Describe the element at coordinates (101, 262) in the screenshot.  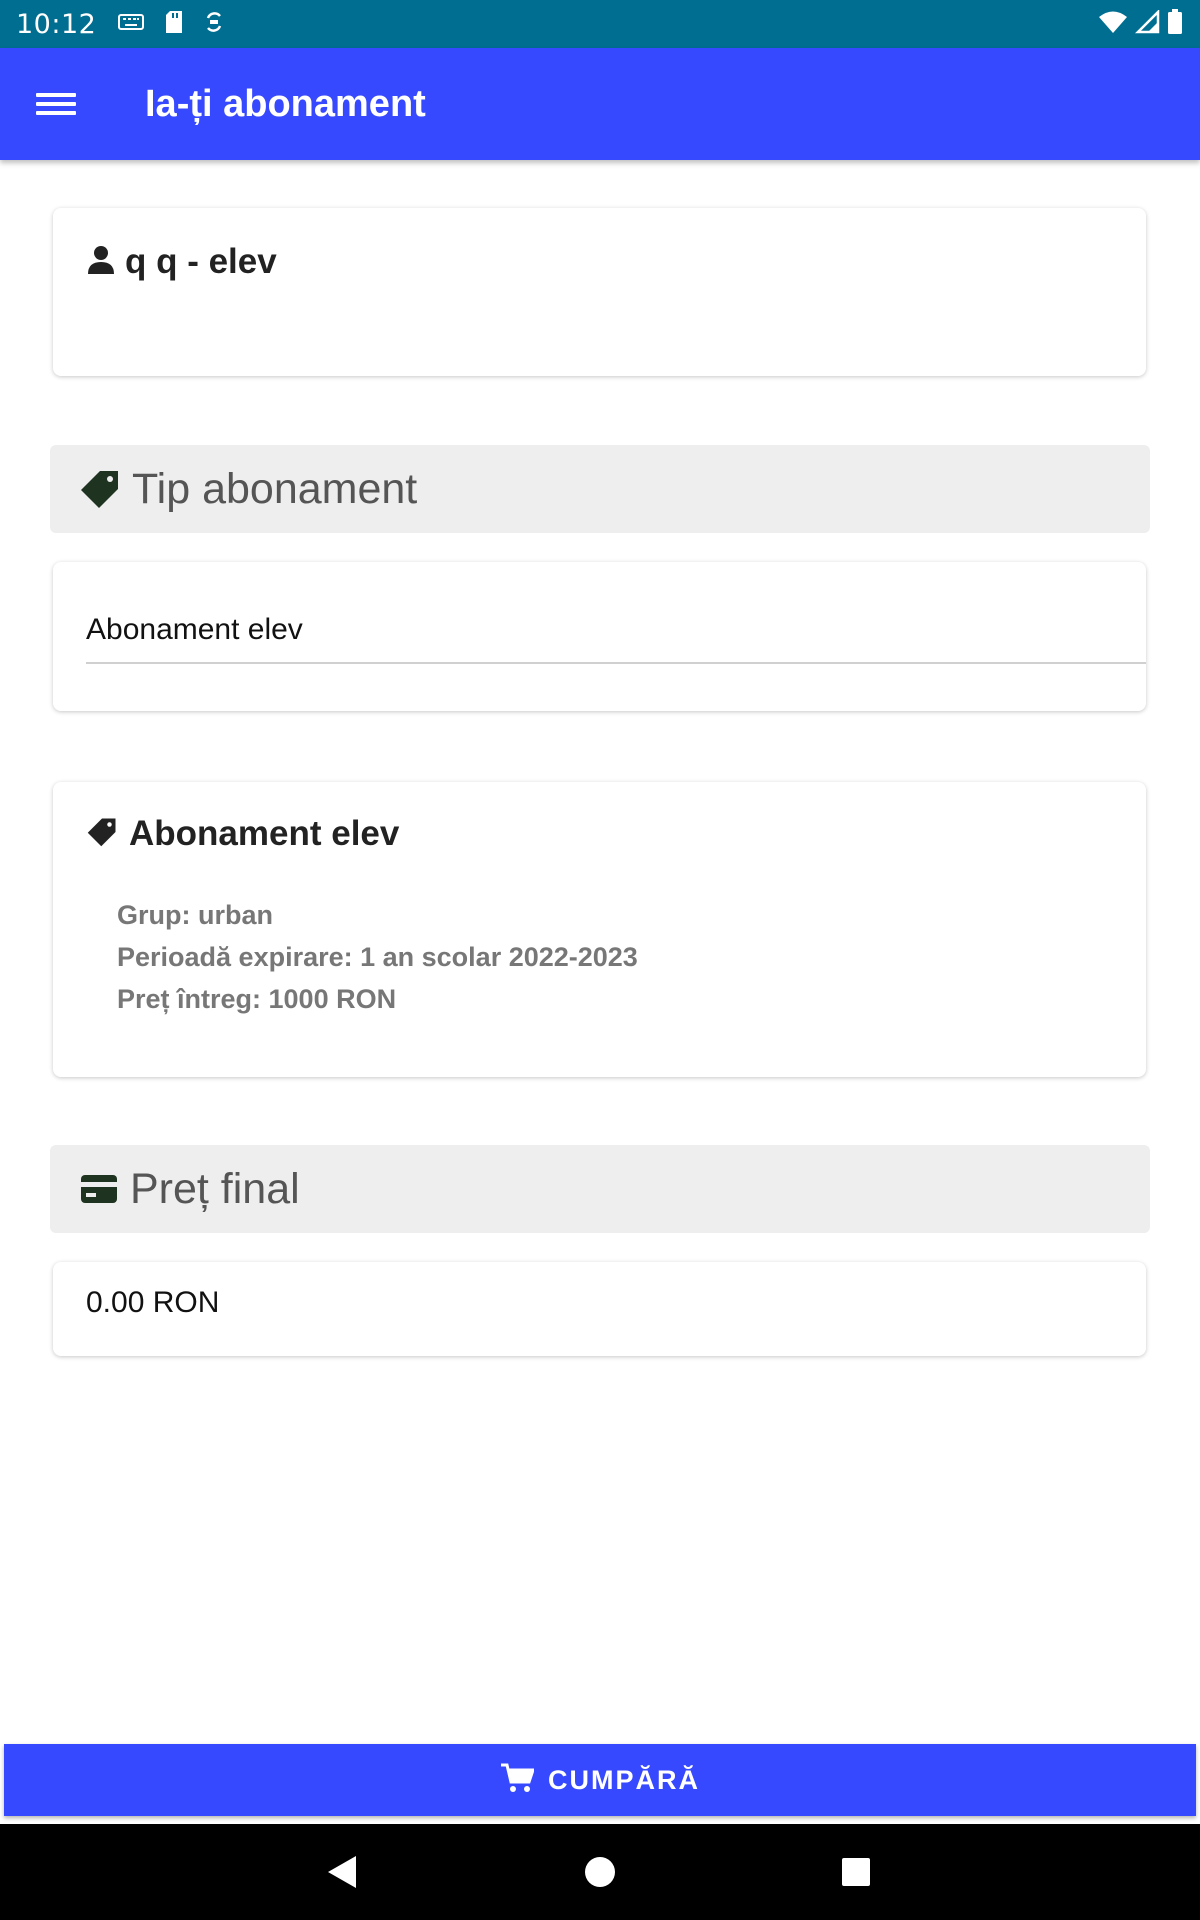
I see `person-icon` at that location.